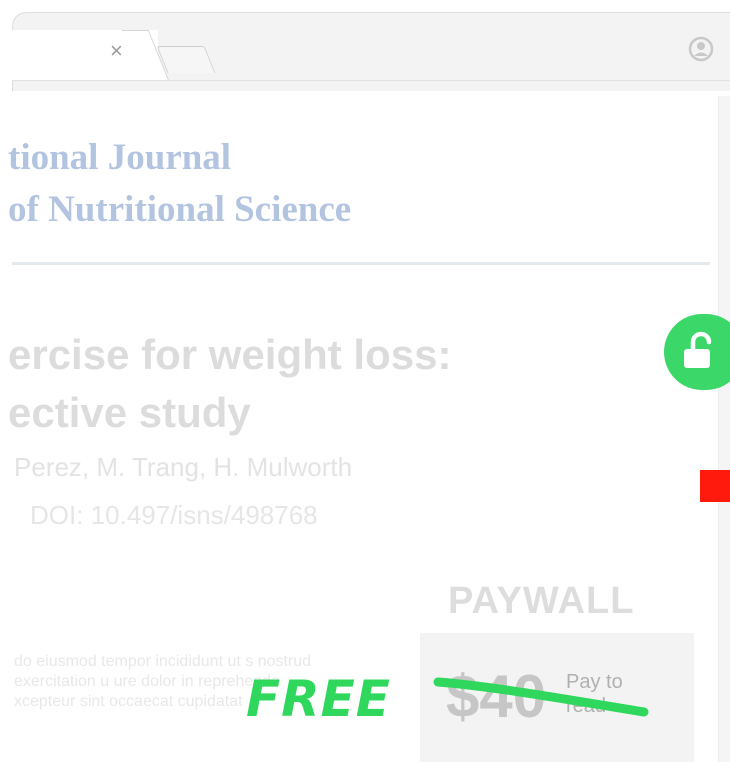 The height and width of the screenshot is (762, 730). I want to click on article-title-line-1: ercise for weight loss:, so click(230, 354).